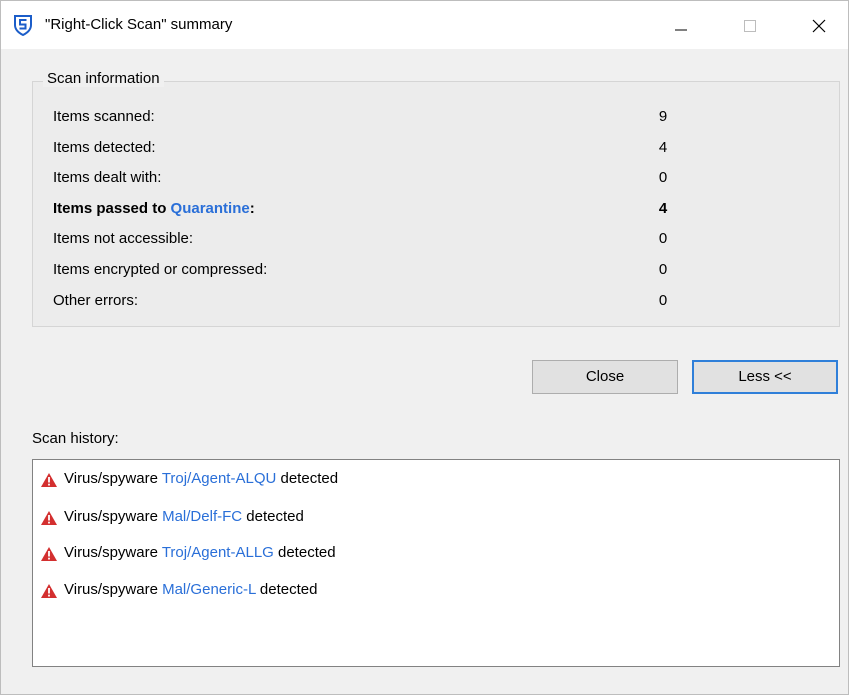  I want to click on other-errors-value: 0, so click(663, 300).